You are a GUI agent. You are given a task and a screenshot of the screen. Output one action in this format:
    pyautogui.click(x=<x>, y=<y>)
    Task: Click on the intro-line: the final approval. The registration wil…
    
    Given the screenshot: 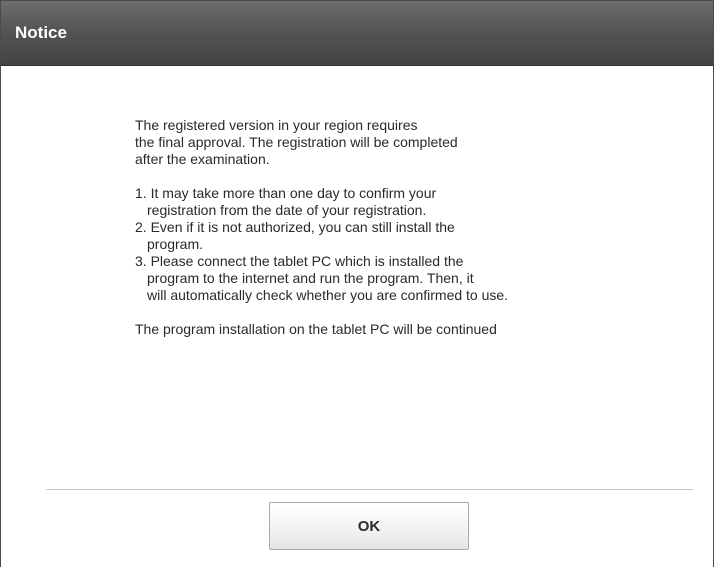 What is the action you would take?
    pyautogui.click(x=296, y=142)
    